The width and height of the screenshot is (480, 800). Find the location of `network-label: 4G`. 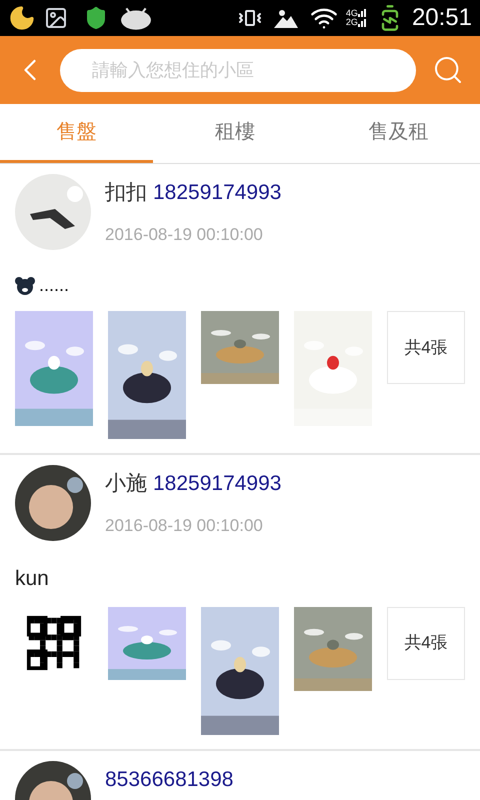

network-label: 4G is located at coordinates (352, 13).